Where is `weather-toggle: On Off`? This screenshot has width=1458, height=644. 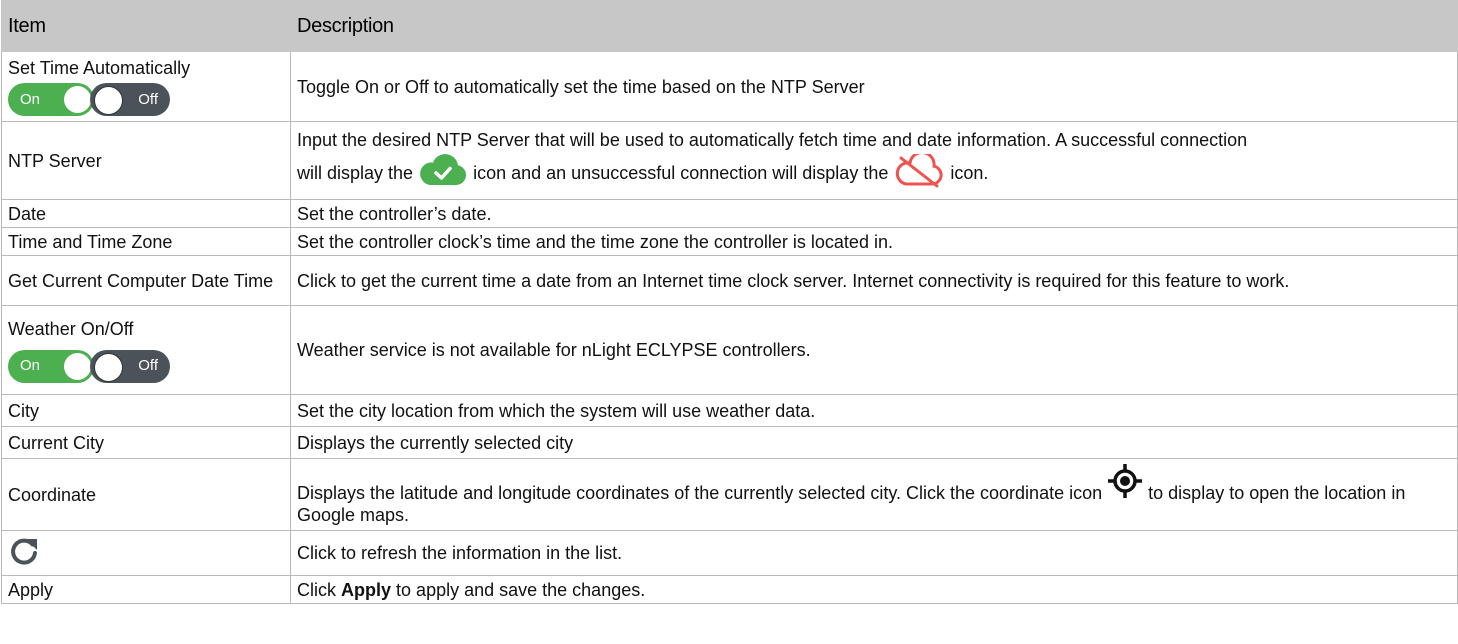 weather-toggle: On Off is located at coordinates (146, 366).